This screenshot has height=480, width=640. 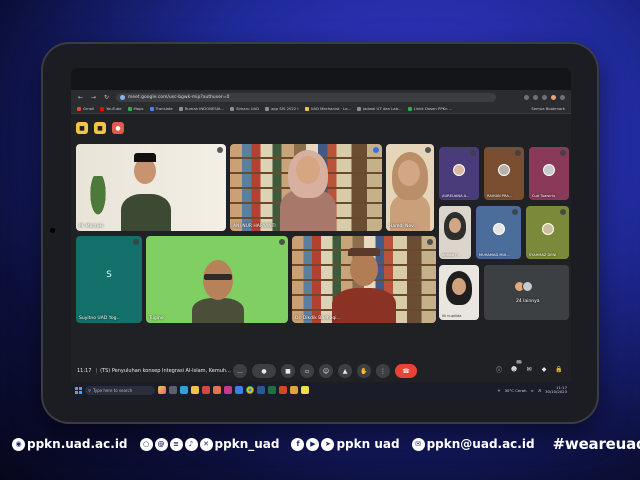 I want to click on microphone-button: ●, so click(x=264, y=371).